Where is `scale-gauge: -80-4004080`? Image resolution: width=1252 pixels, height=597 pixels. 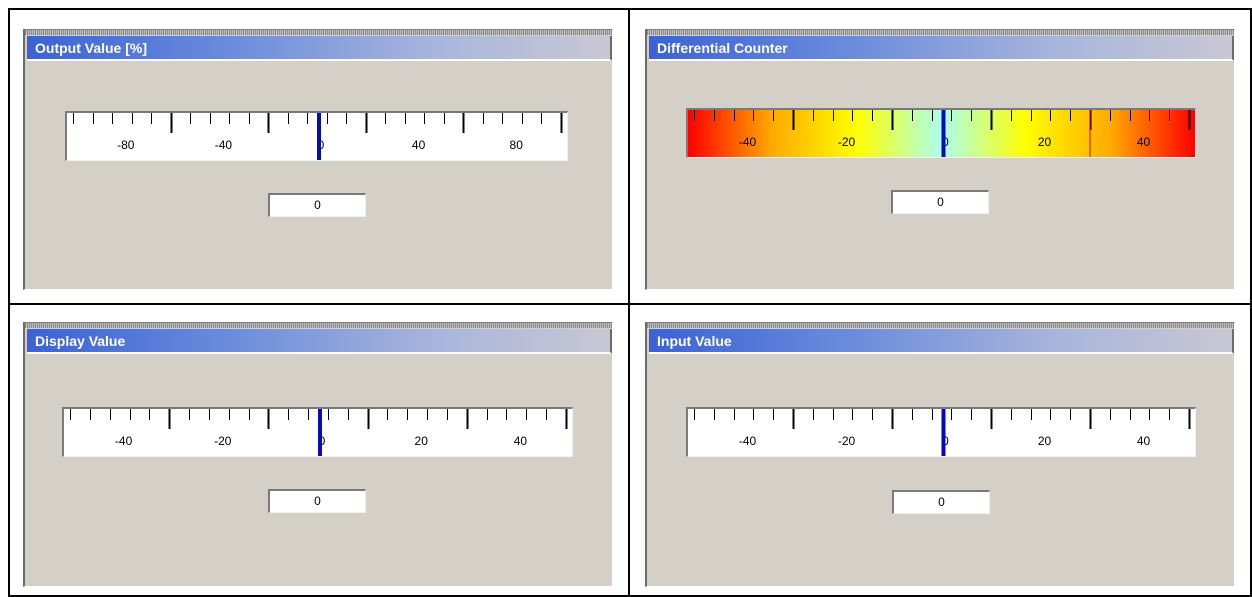
scale-gauge: -80-4004080 is located at coordinates (316, 136).